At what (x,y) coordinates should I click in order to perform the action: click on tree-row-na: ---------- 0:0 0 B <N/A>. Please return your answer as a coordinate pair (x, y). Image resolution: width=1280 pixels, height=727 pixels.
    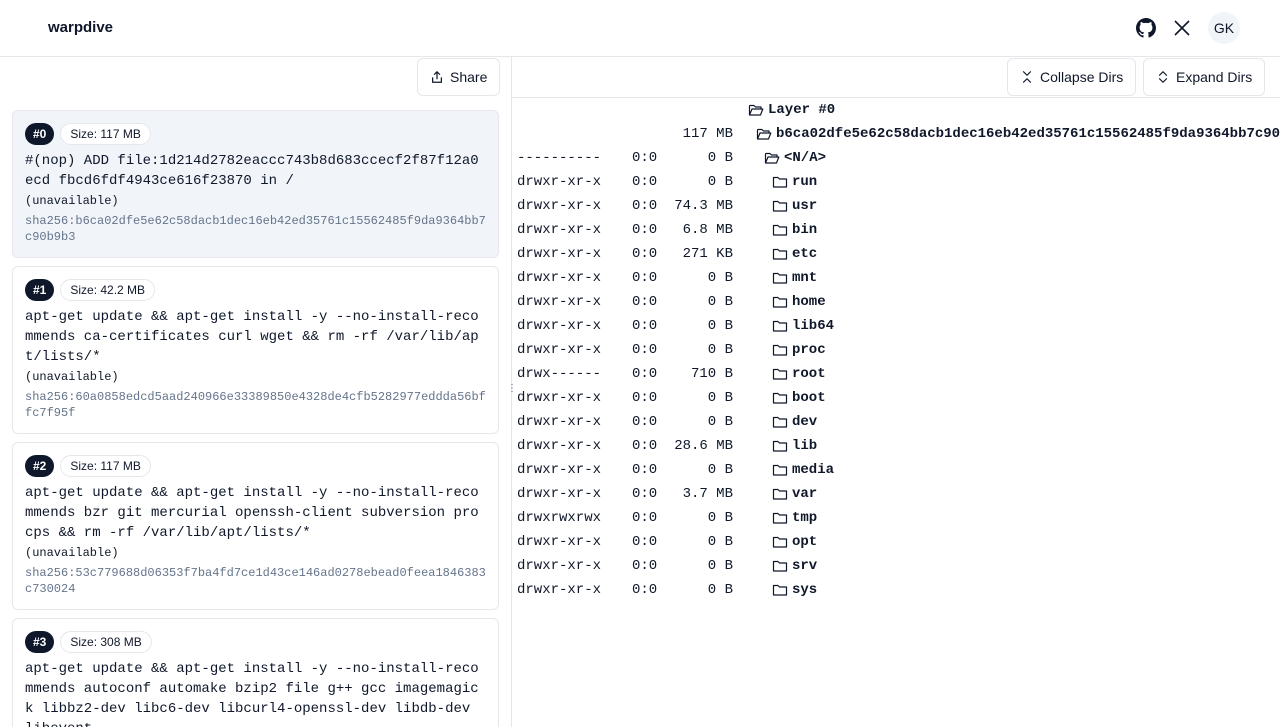
    Looking at the image, I should click on (896, 158).